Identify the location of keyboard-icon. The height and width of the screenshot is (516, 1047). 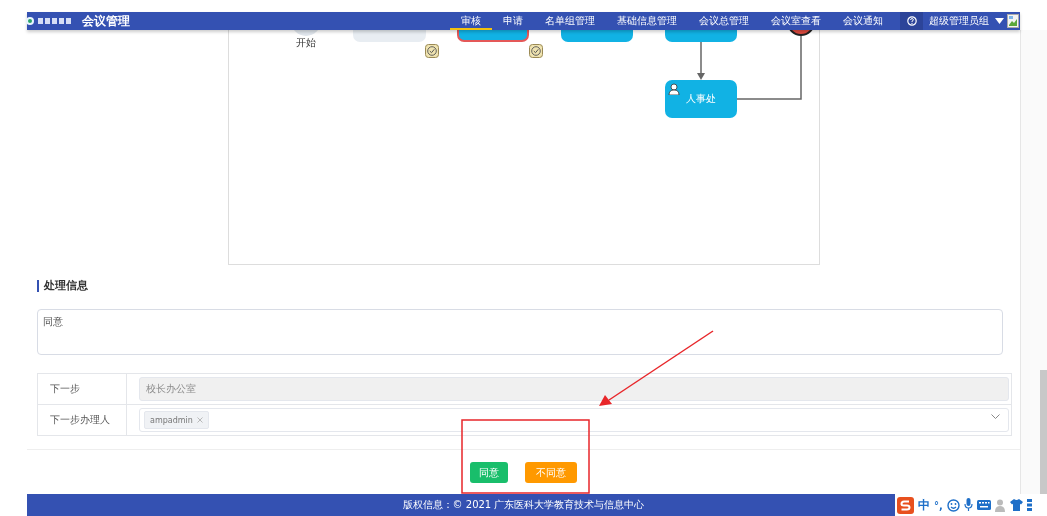
(983, 505).